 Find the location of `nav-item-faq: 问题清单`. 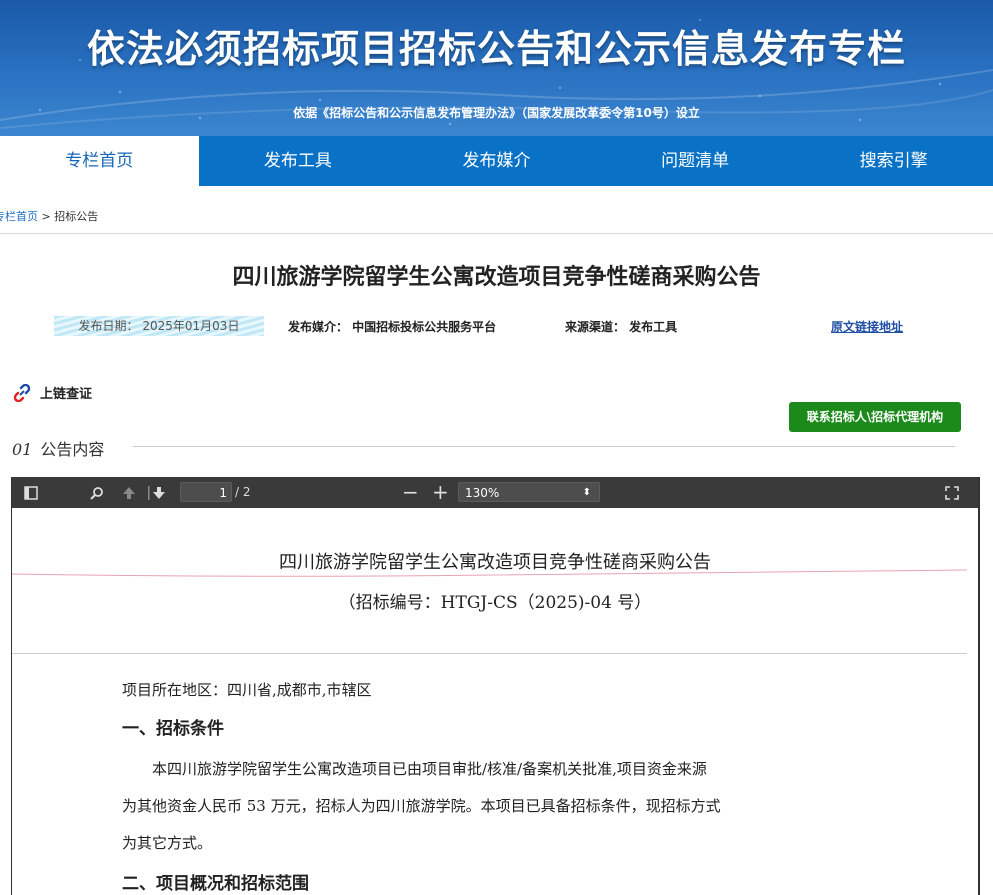

nav-item-faq: 问题清单 is located at coordinates (695, 161).